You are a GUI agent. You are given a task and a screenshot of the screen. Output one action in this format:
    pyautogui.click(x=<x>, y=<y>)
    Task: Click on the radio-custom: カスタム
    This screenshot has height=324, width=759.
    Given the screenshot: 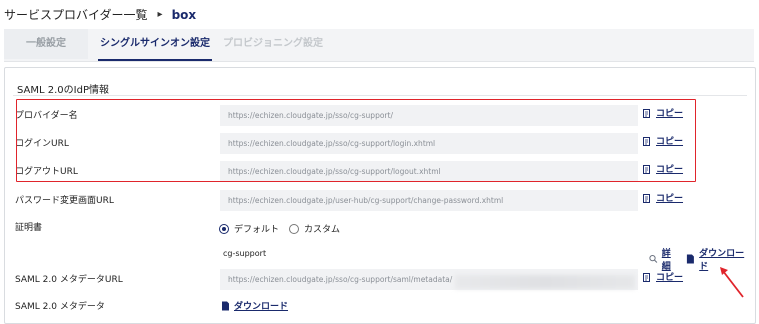 What is the action you would take?
    pyautogui.click(x=314, y=228)
    